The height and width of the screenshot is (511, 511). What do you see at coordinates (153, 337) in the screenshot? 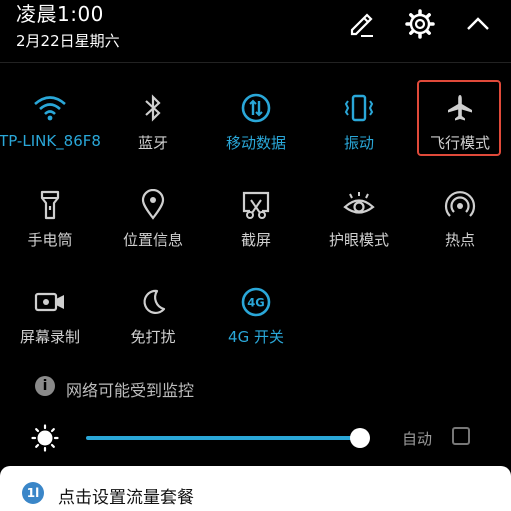
I see `tile-do-not-disturb-label: 免打扰` at bounding box center [153, 337].